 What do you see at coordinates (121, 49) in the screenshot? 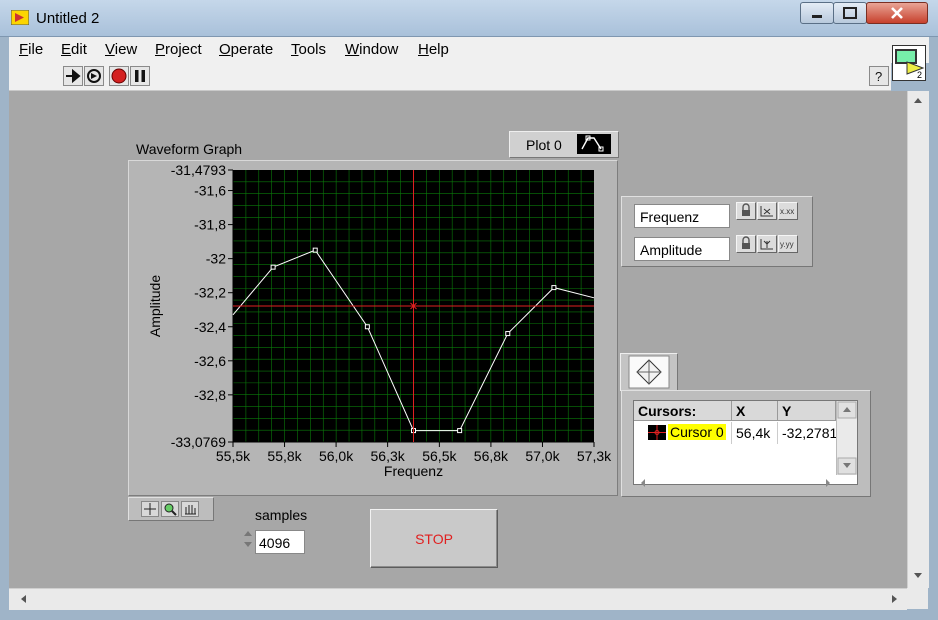
I see `menu-view: View` at bounding box center [121, 49].